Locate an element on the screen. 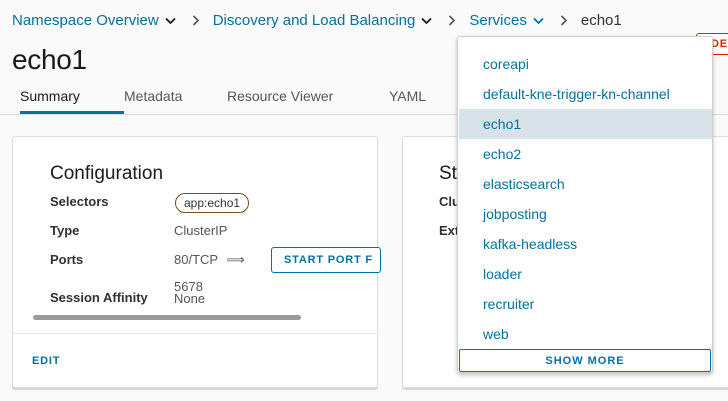 This screenshot has height=401, width=728. ports-label: Ports is located at coordinates (67, 259).